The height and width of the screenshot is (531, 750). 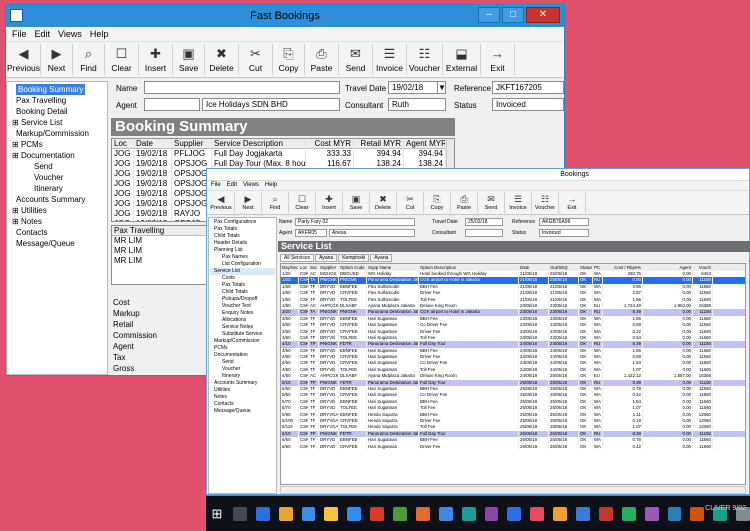 I want to click on folder-icon, so click(x=331, y=513).